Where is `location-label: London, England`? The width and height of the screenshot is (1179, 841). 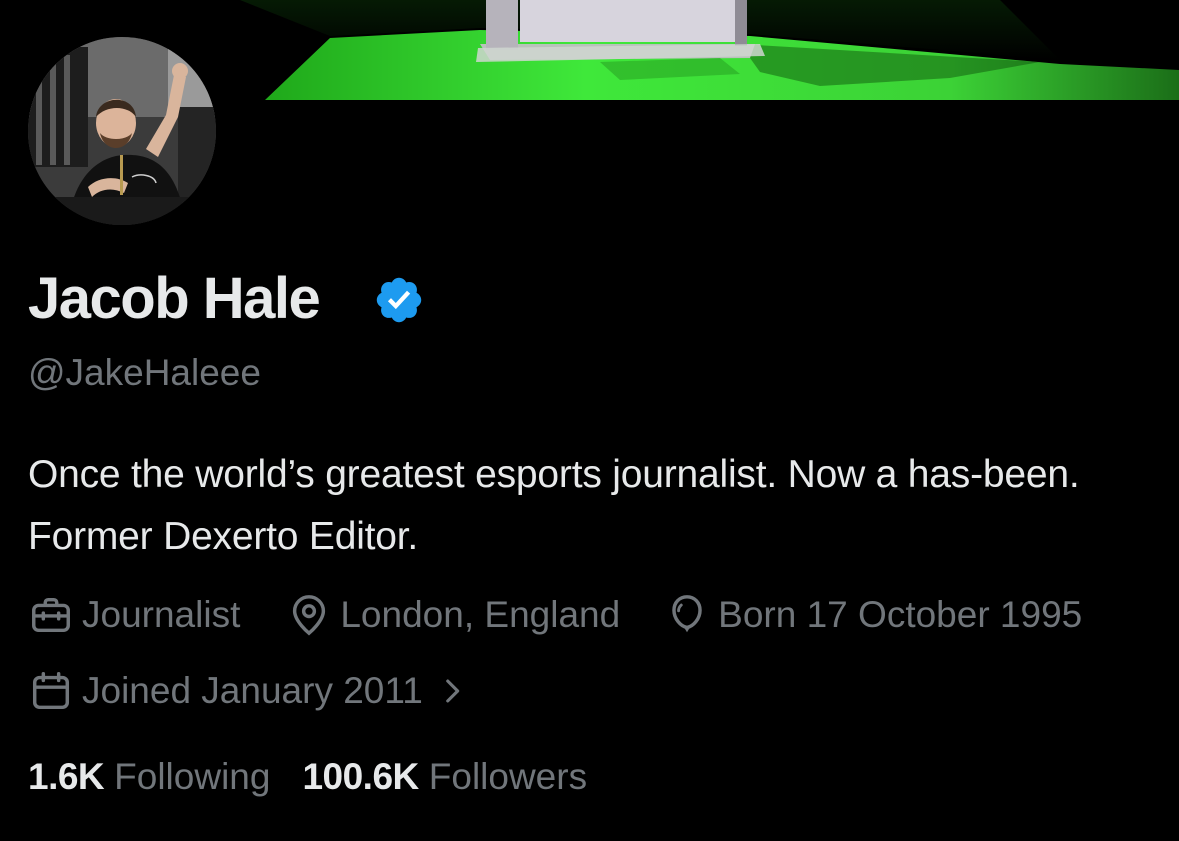 location-label: London, England is located at coordinates (480, 614).